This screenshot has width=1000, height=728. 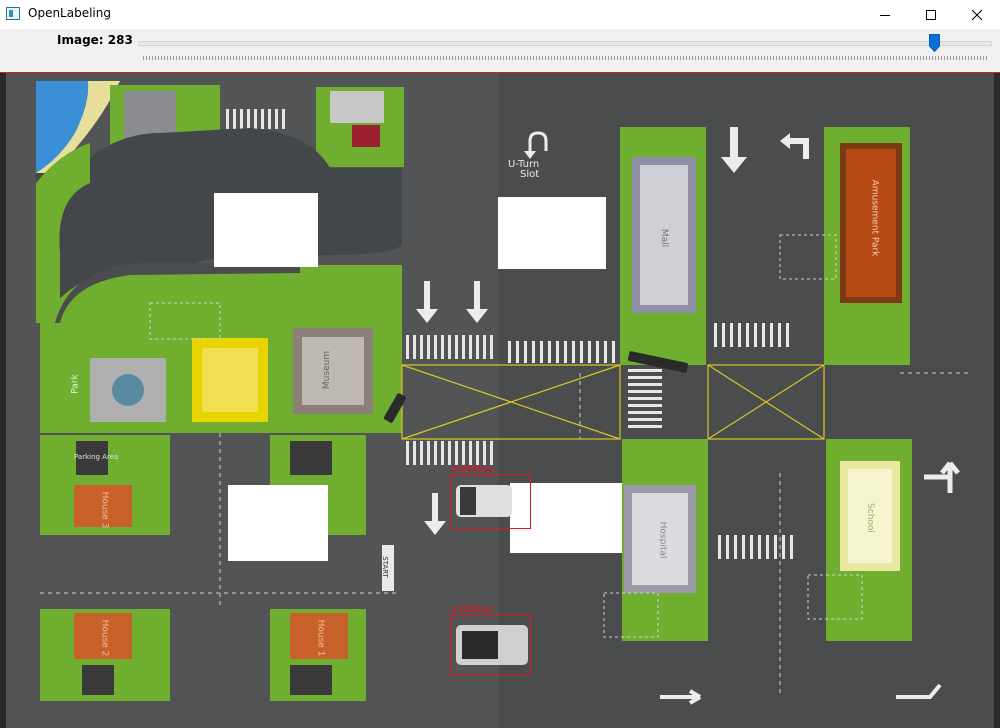 I want to click on house-3-label: House 3, so click(x=104, y=510).